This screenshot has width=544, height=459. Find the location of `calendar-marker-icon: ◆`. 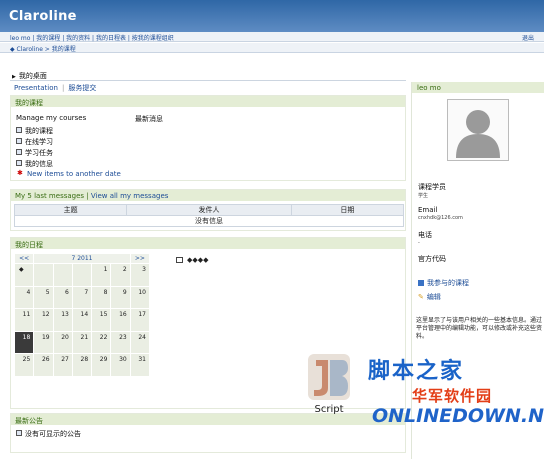

calendar-marker-icon: ◆ is located at coordinates (24, 275).